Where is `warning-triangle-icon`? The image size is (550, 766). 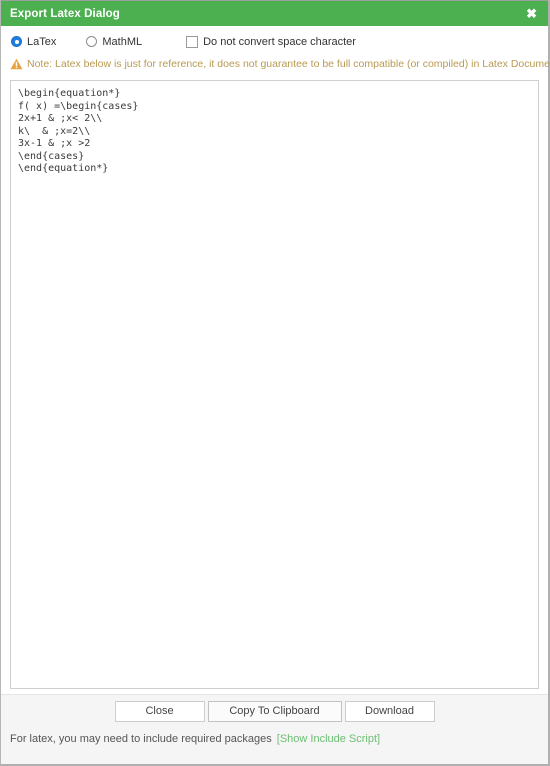
warning-triangle-icon is located at coordinates (16, 64).